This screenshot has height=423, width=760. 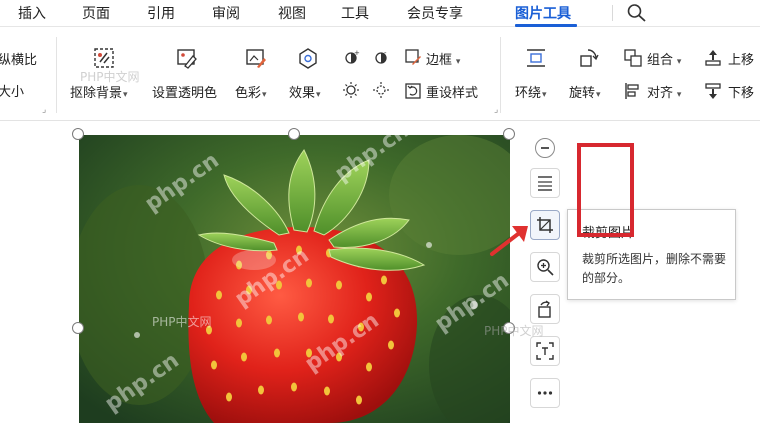 What do you see at coordinates (637, 13) in the screenshot?
I see `search-icon` at bounding box center [637, 13].